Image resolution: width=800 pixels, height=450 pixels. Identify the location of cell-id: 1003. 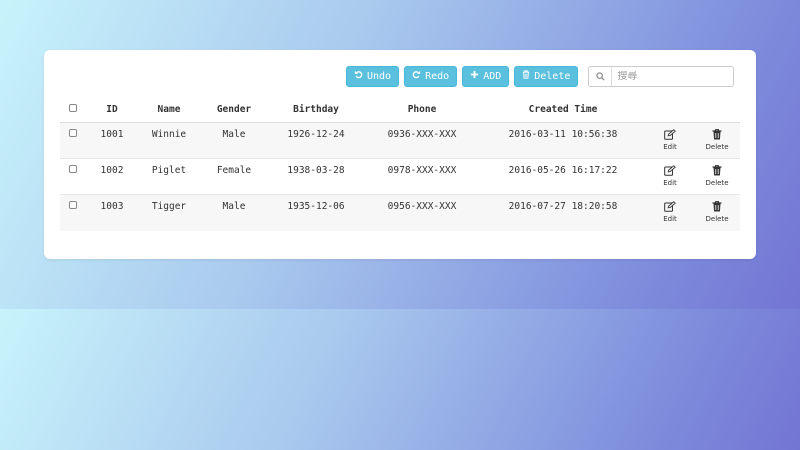
(112, 212).